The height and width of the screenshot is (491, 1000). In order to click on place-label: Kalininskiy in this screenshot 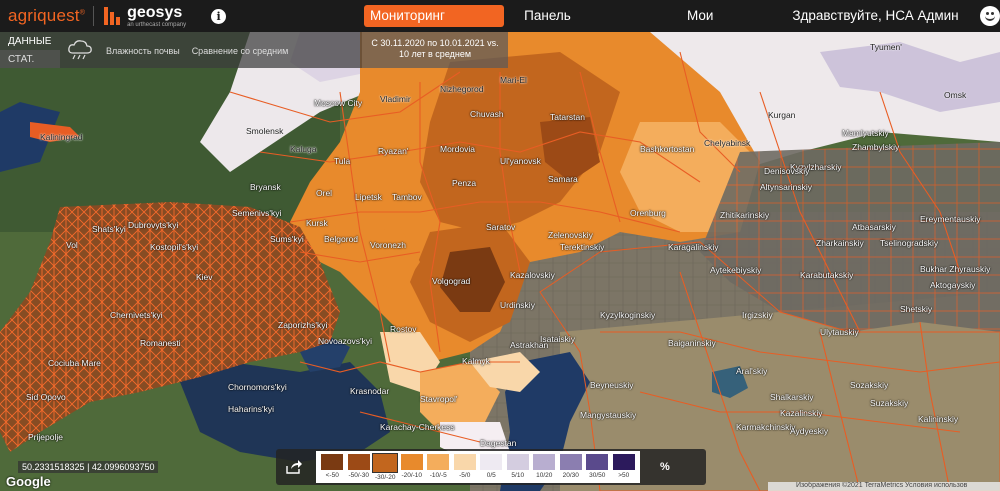, I will do `click(938, 419)`.